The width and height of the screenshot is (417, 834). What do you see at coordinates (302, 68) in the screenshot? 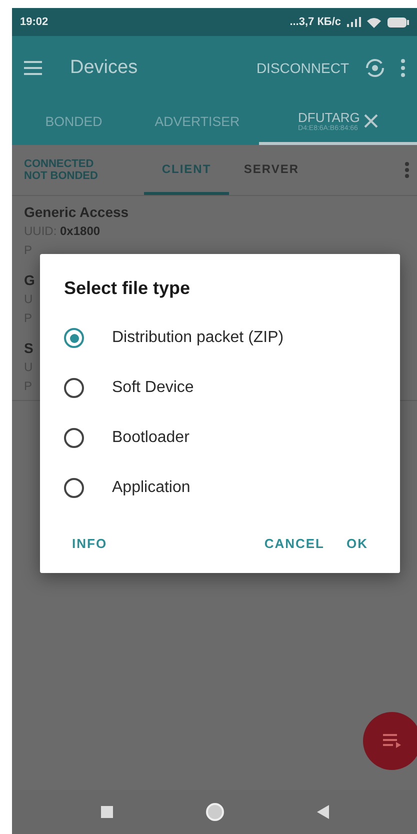
I see `disconnect-button: DISCONNECT` at bounding box center [302, 68].